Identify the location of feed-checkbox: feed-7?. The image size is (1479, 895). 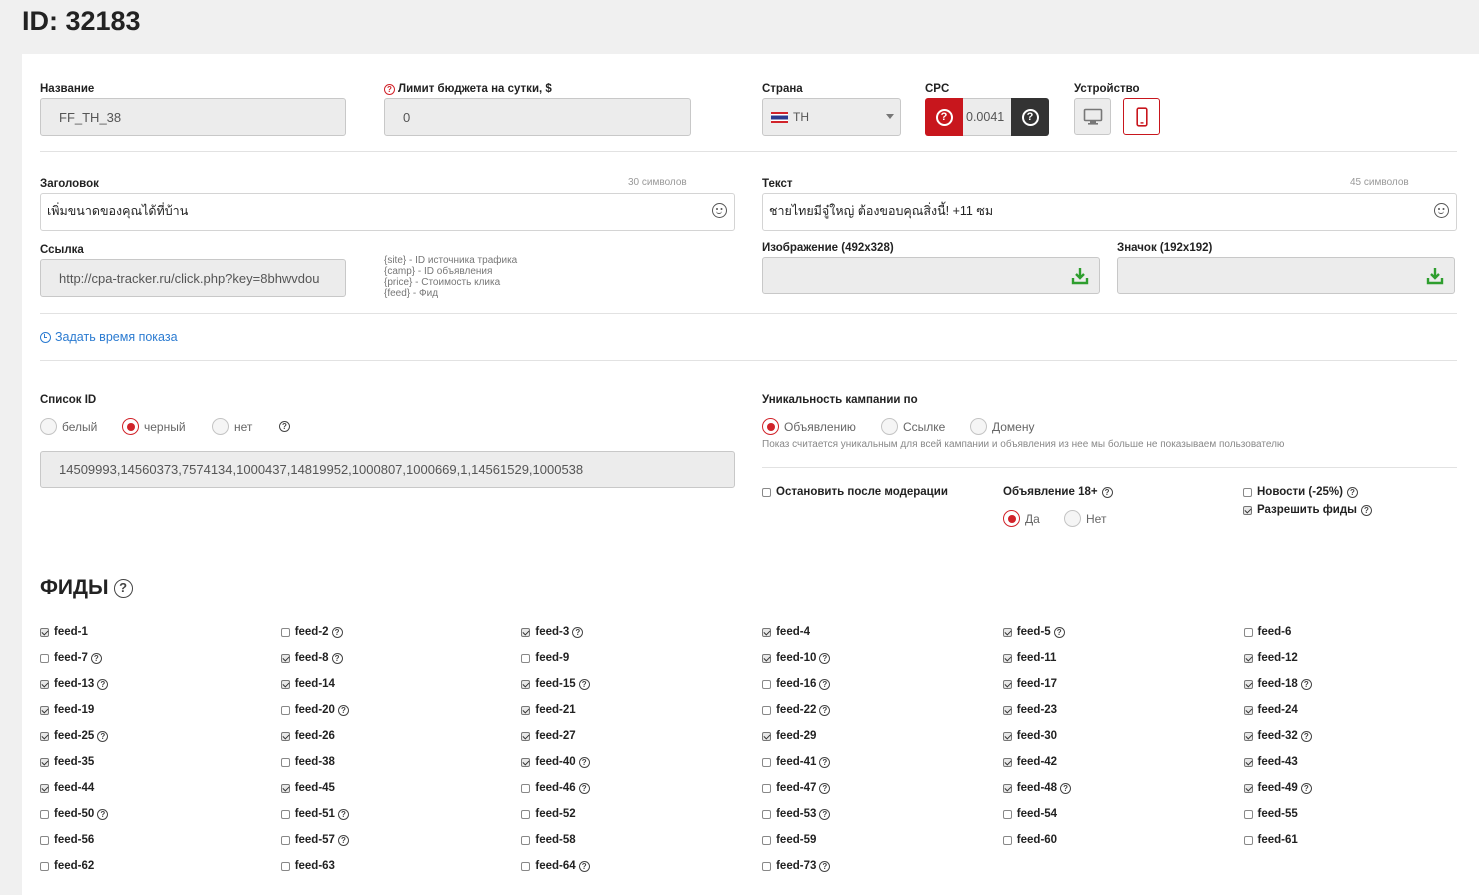
(71, 658).